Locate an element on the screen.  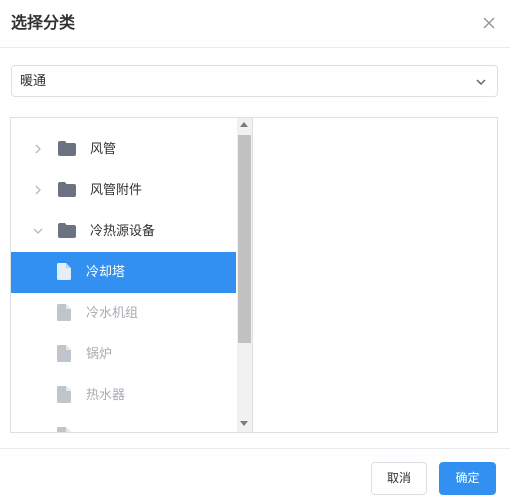
tree-node-label: 热水器 is located at coordinates (106, 395).